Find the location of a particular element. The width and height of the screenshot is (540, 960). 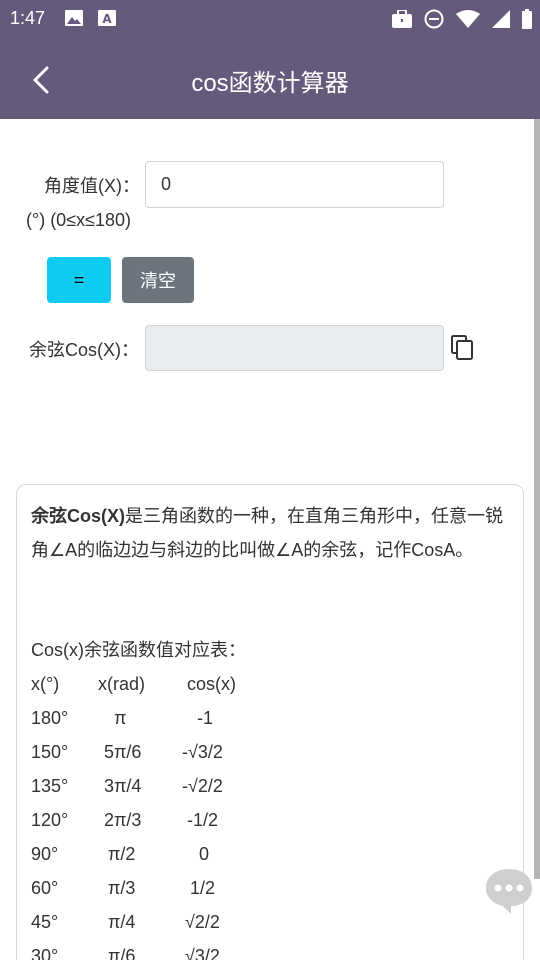

header-deg: x(°) is located at coordinates (45, 684).